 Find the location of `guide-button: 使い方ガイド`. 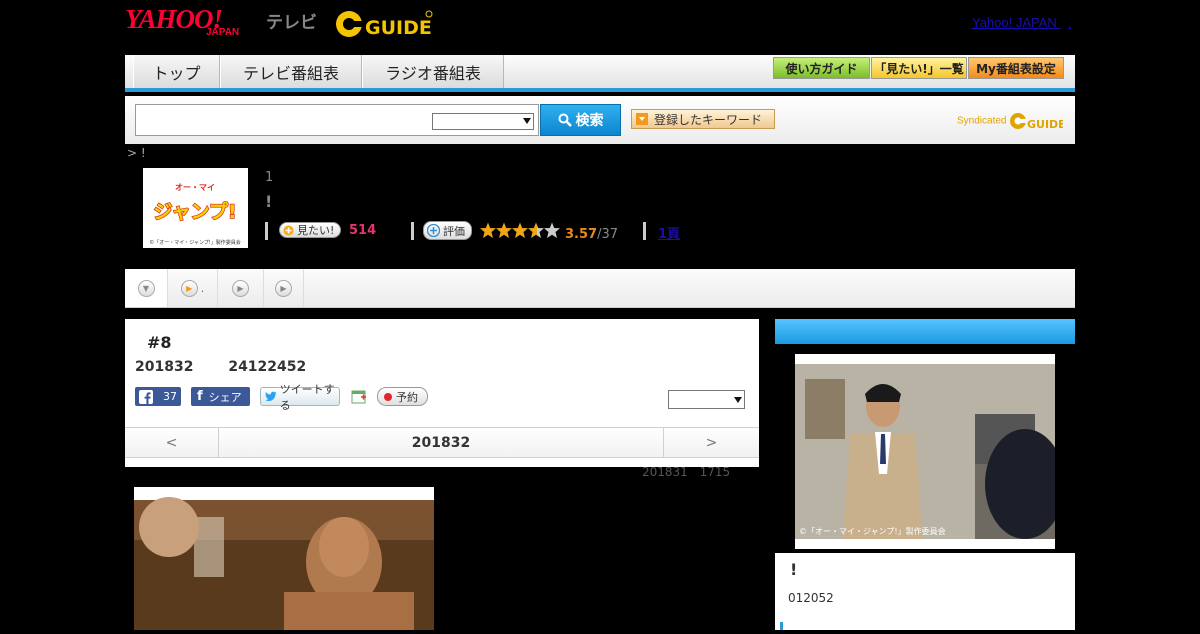

guide-button: 使い方ガイド is located at coordinates (821, 68).